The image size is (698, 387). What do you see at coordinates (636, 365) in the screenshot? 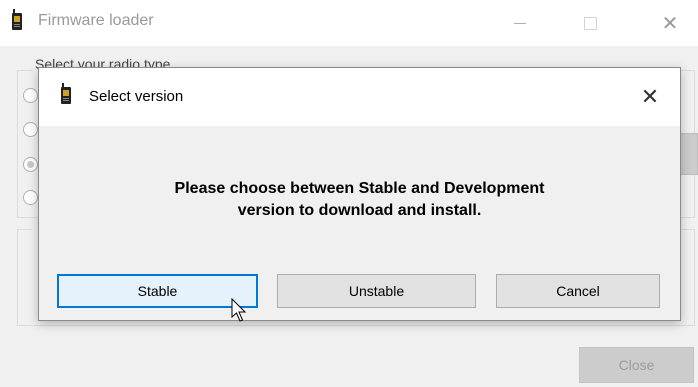
I see `close-button: Close` at bounding box center [636, 365].